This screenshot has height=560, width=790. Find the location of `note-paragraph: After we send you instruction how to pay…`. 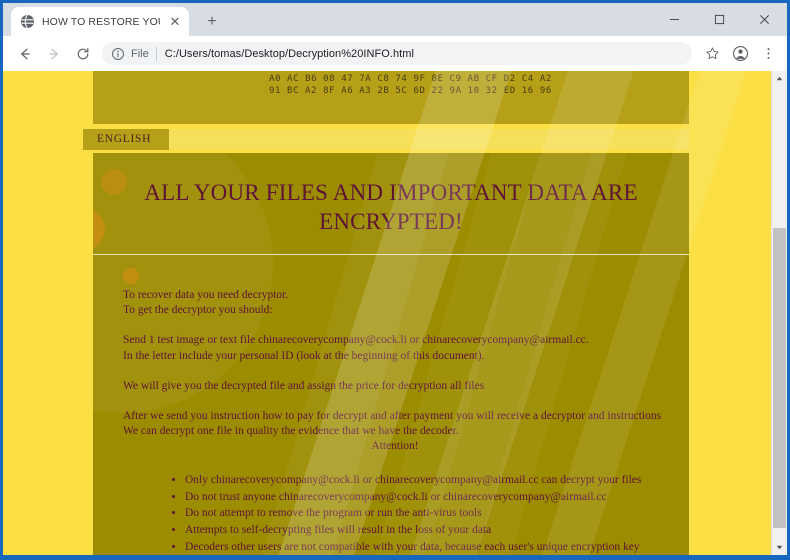

note-paragraph: After we send you instruction how to pay… is located at coordinates (392, 424).